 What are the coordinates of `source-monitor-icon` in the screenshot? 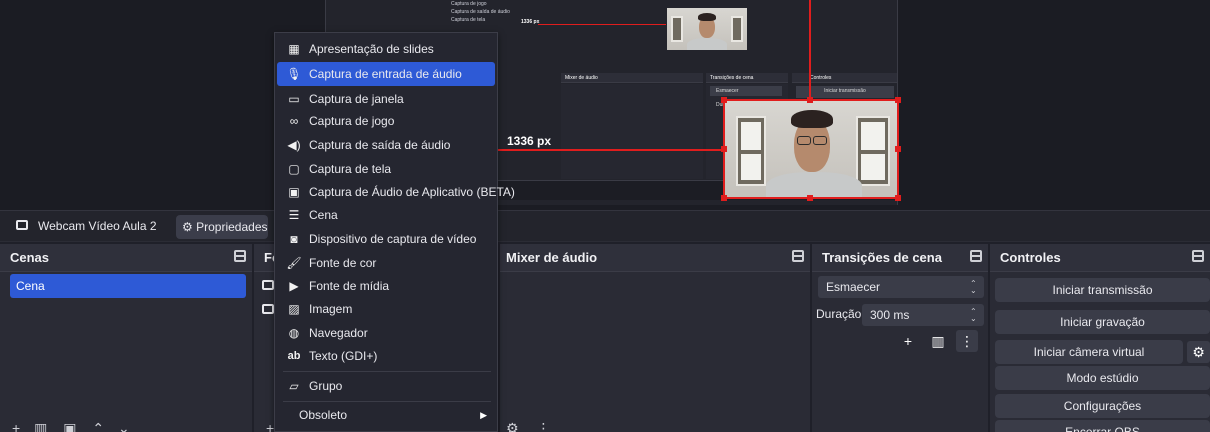 It's located at (268, 309).